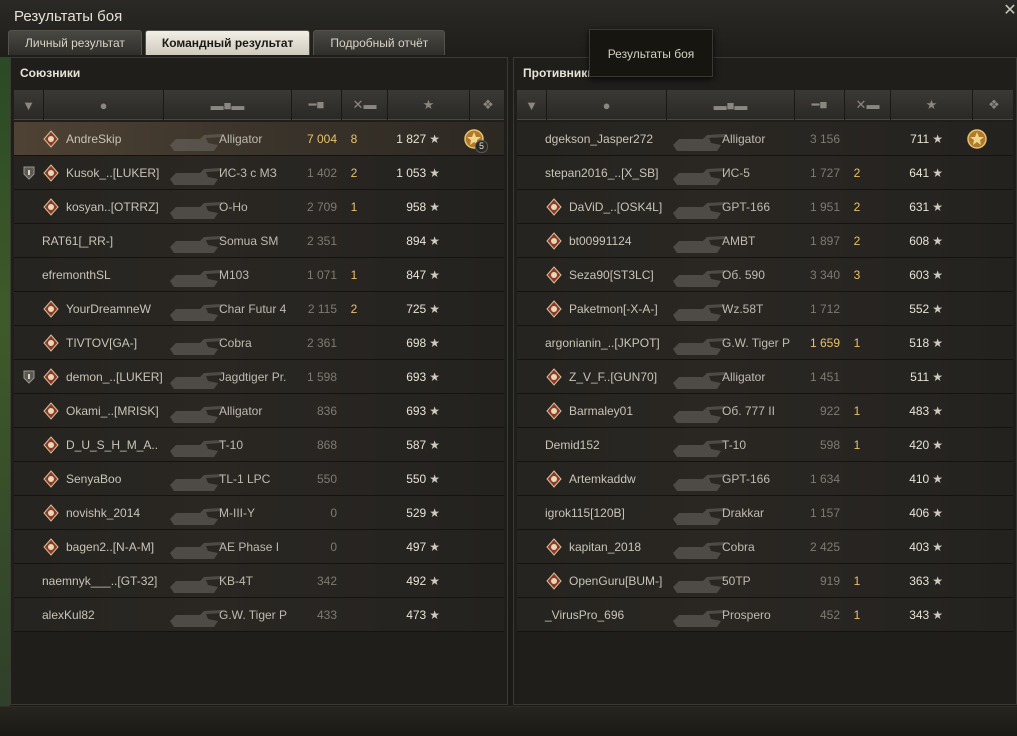 The height and width of the screenshot is (736, 1017). What do you see at coordinates (99, 581) in the screenshot?
I see `player-name: naemnyk___..[GT-32]` at bounding box center [99, 581].